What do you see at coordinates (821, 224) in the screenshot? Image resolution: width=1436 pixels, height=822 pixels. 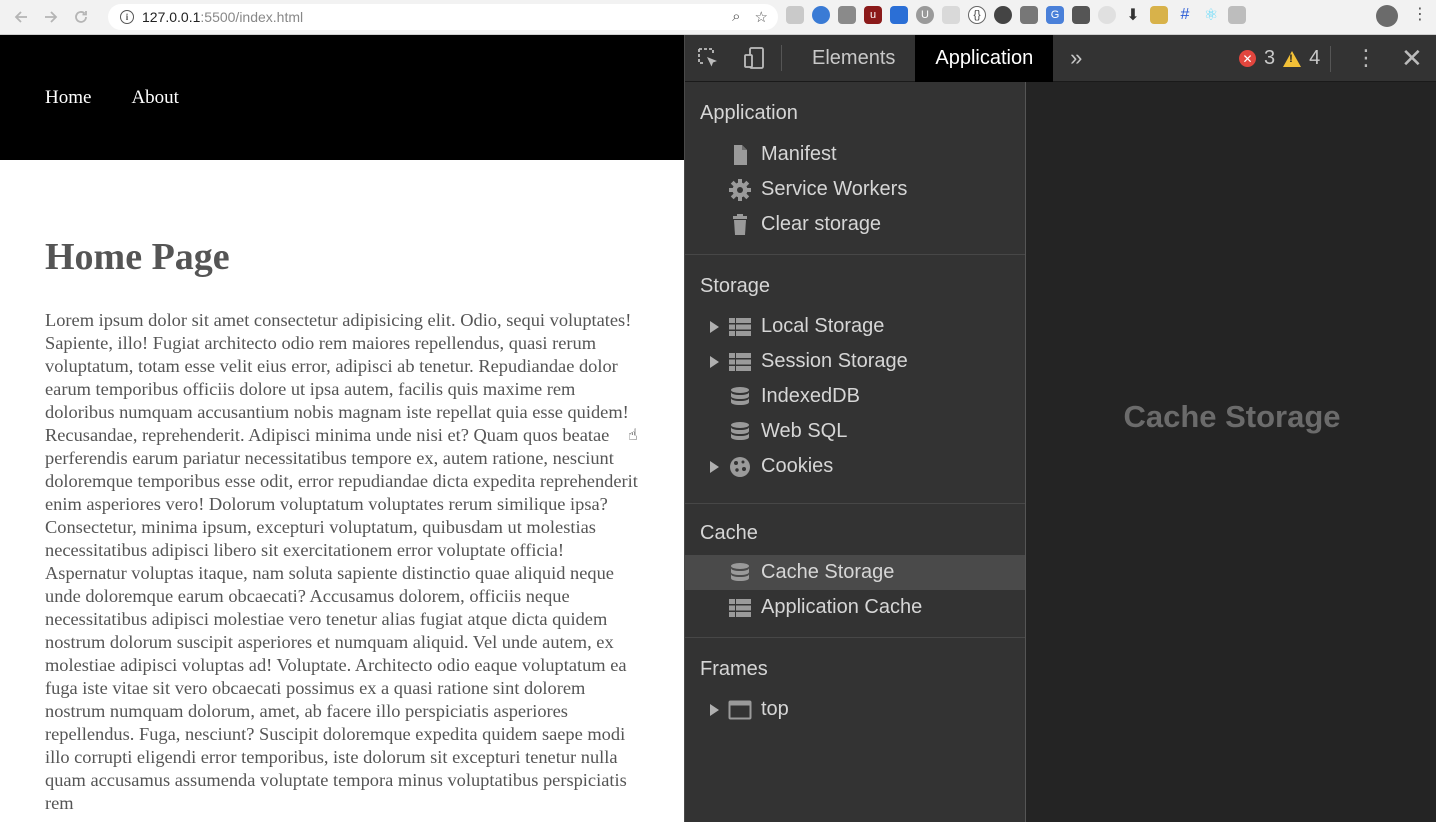 I see `sidebar-item-label: Clear storage` at bounding box center [821, 224].